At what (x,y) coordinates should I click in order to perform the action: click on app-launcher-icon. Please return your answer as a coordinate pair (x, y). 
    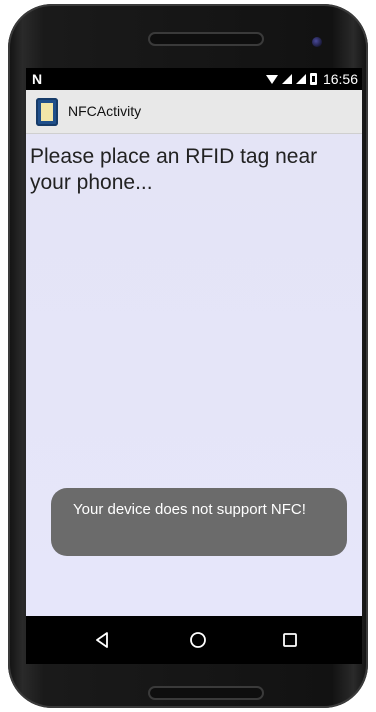
    Looking at the image, I should click on (47, 112).